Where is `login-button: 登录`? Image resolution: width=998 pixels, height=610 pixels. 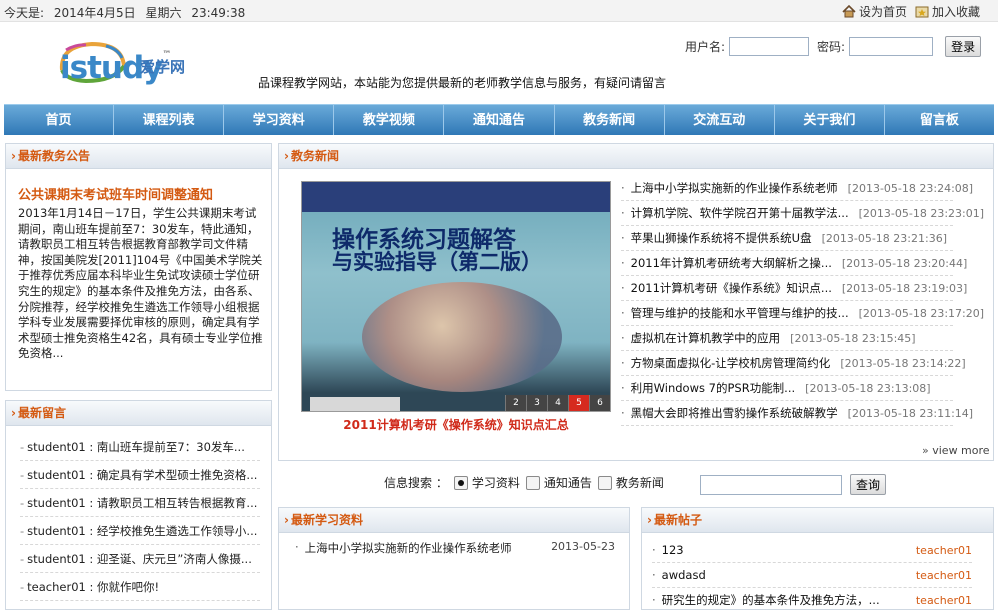 login-button: 登录 is located at coordinates (963, 46).